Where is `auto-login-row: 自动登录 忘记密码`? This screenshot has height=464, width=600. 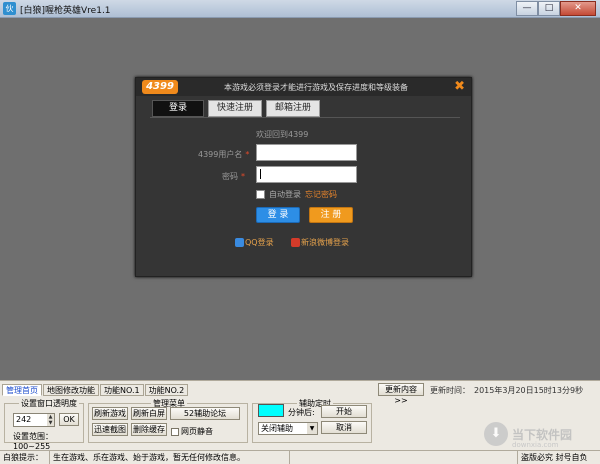 auto-login-row: 自动登录 忘记密码 is located at coordinates (296, 194).